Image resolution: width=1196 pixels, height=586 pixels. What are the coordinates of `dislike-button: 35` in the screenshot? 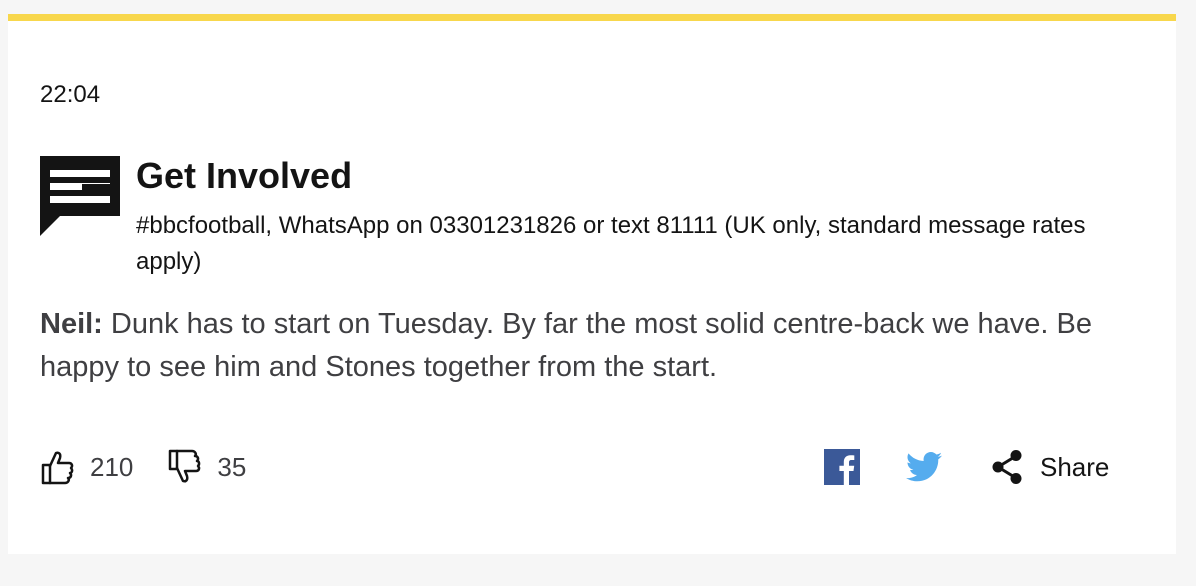 It's located at (223, 467).